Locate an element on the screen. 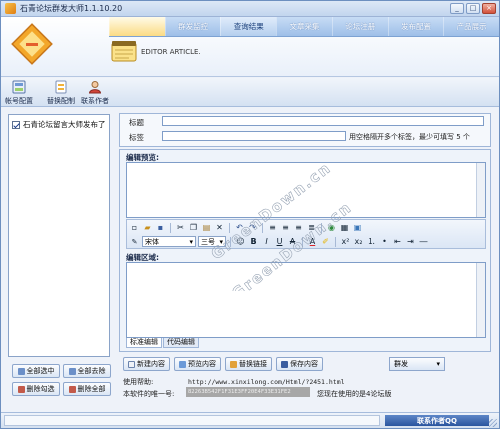 The width and height of the screenshot is (500, 429). main-nav: 群发监控 查询结果 文章采集 论坛注册 发布配置 产品展示 is located at coordinates (304, 27).